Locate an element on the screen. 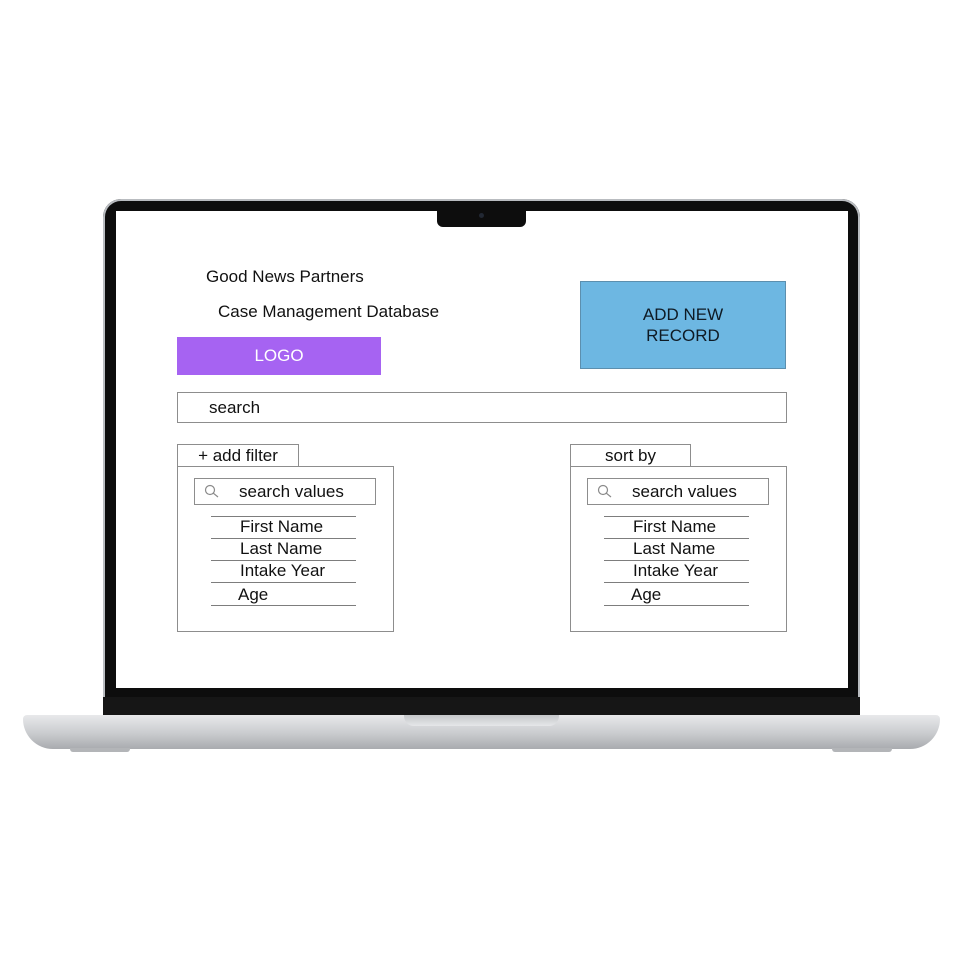 The image size is (960, 960). filter-options-list: First Name Last Name Intake Year Age is located at coordinates (283, 561).